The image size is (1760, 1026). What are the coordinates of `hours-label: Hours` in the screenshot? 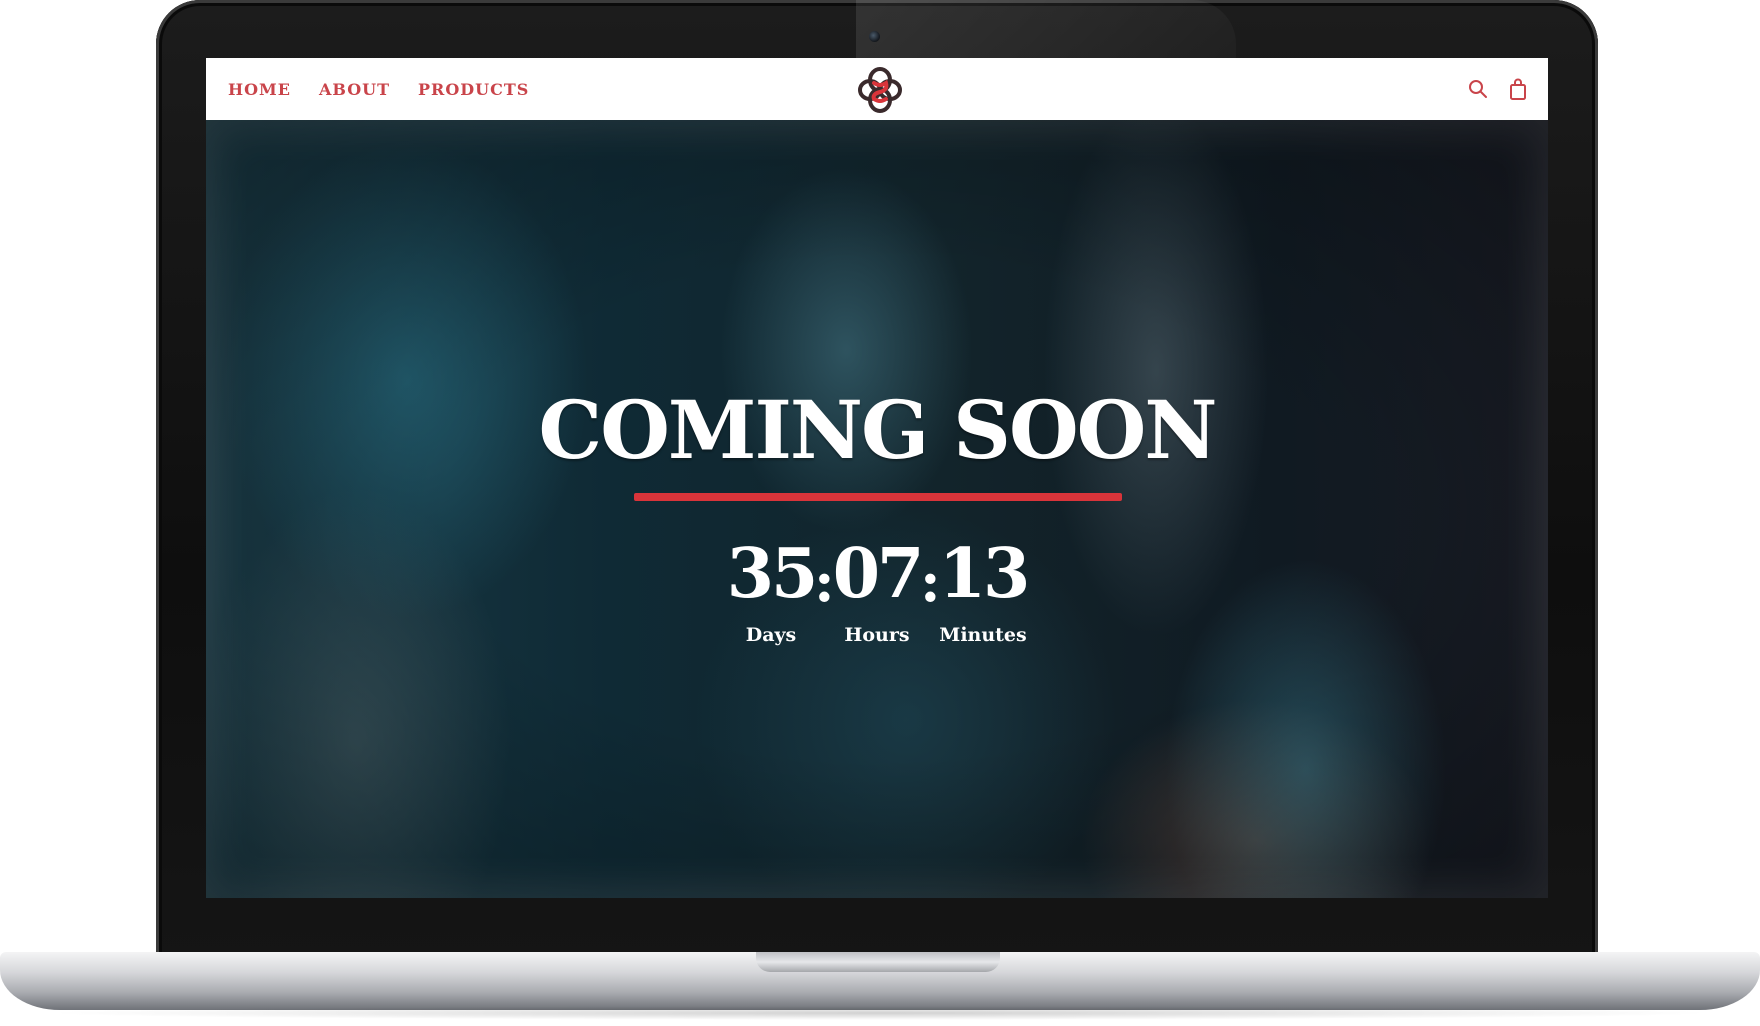 It's located at (877, 635).